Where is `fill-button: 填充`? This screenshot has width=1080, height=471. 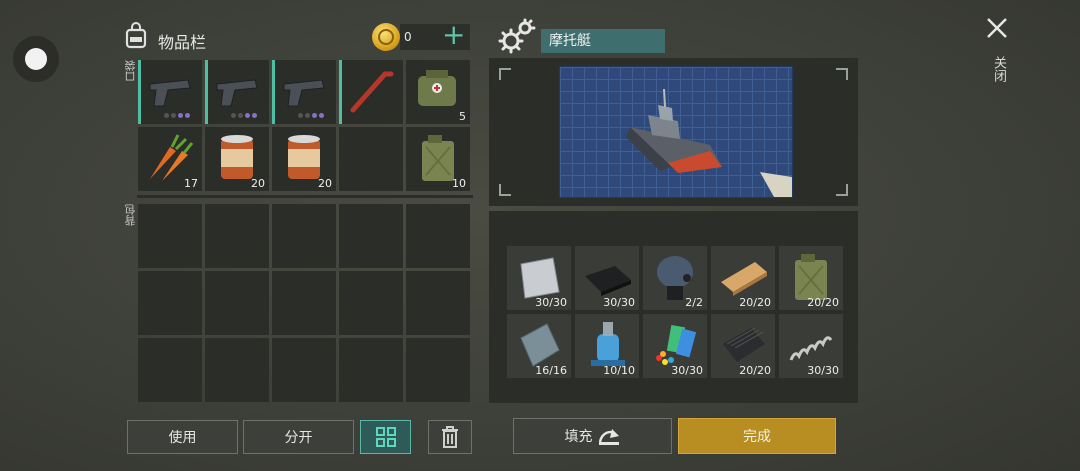
fill-button: 填充 is located at coordinates (592, 436).